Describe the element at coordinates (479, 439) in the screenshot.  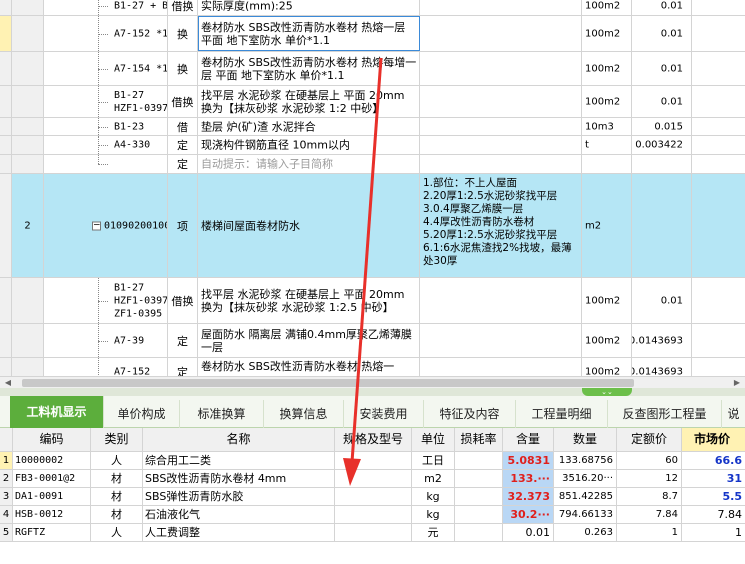
I see `header-loss-rate: 损耗率` at that location.